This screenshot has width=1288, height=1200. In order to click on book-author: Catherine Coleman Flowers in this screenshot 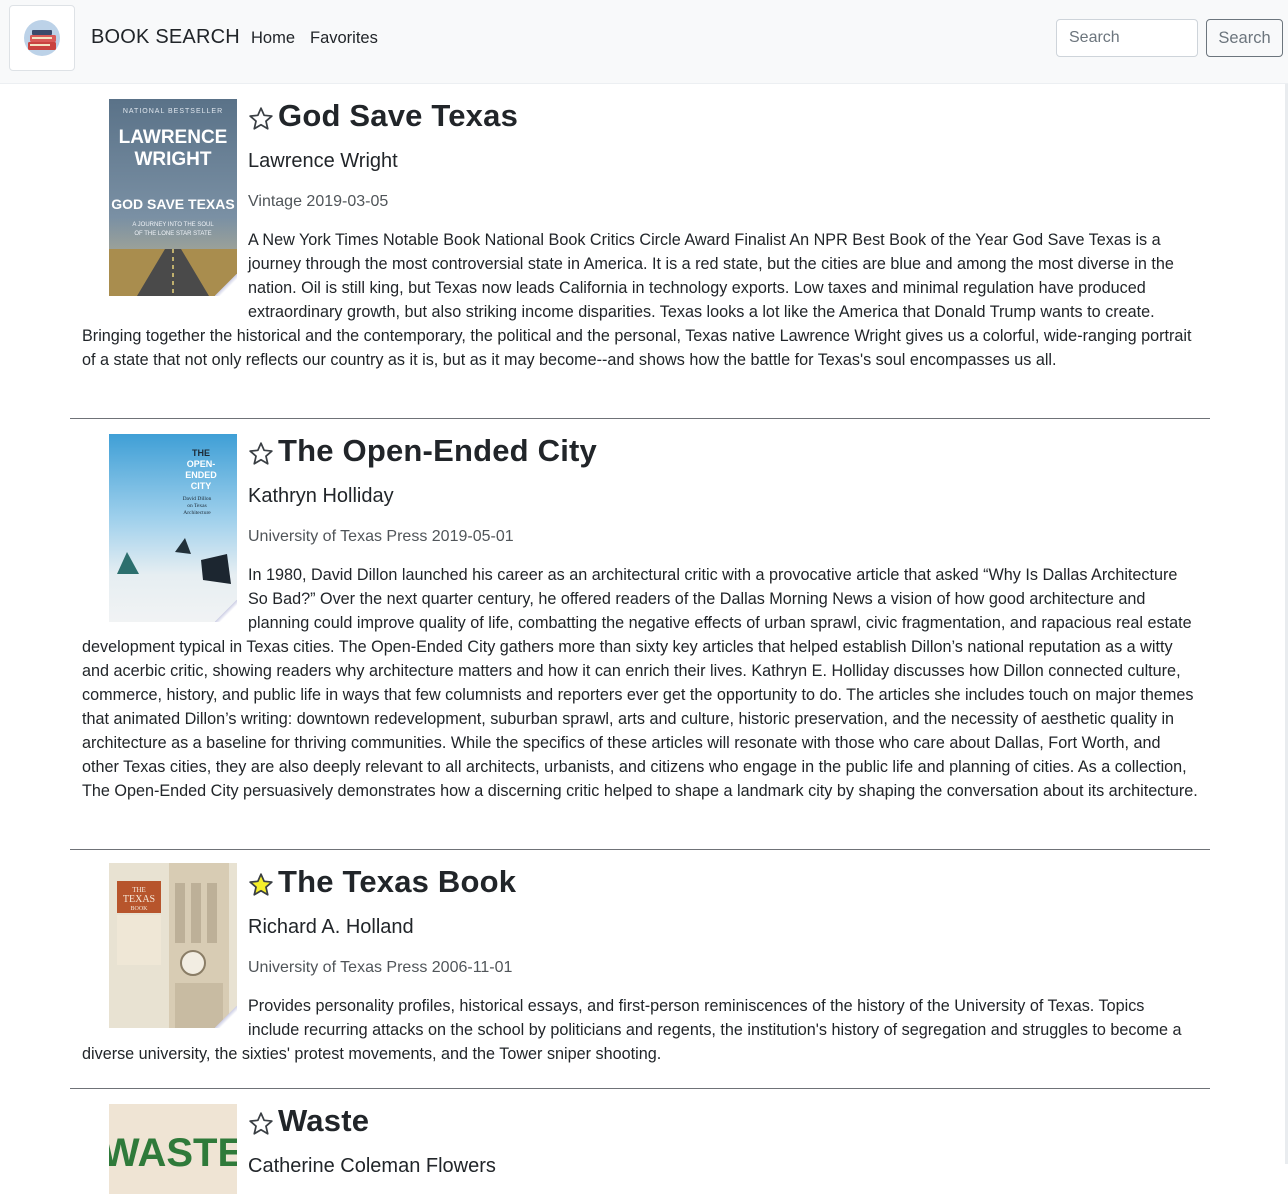, I will do `click(372, 1166)`.